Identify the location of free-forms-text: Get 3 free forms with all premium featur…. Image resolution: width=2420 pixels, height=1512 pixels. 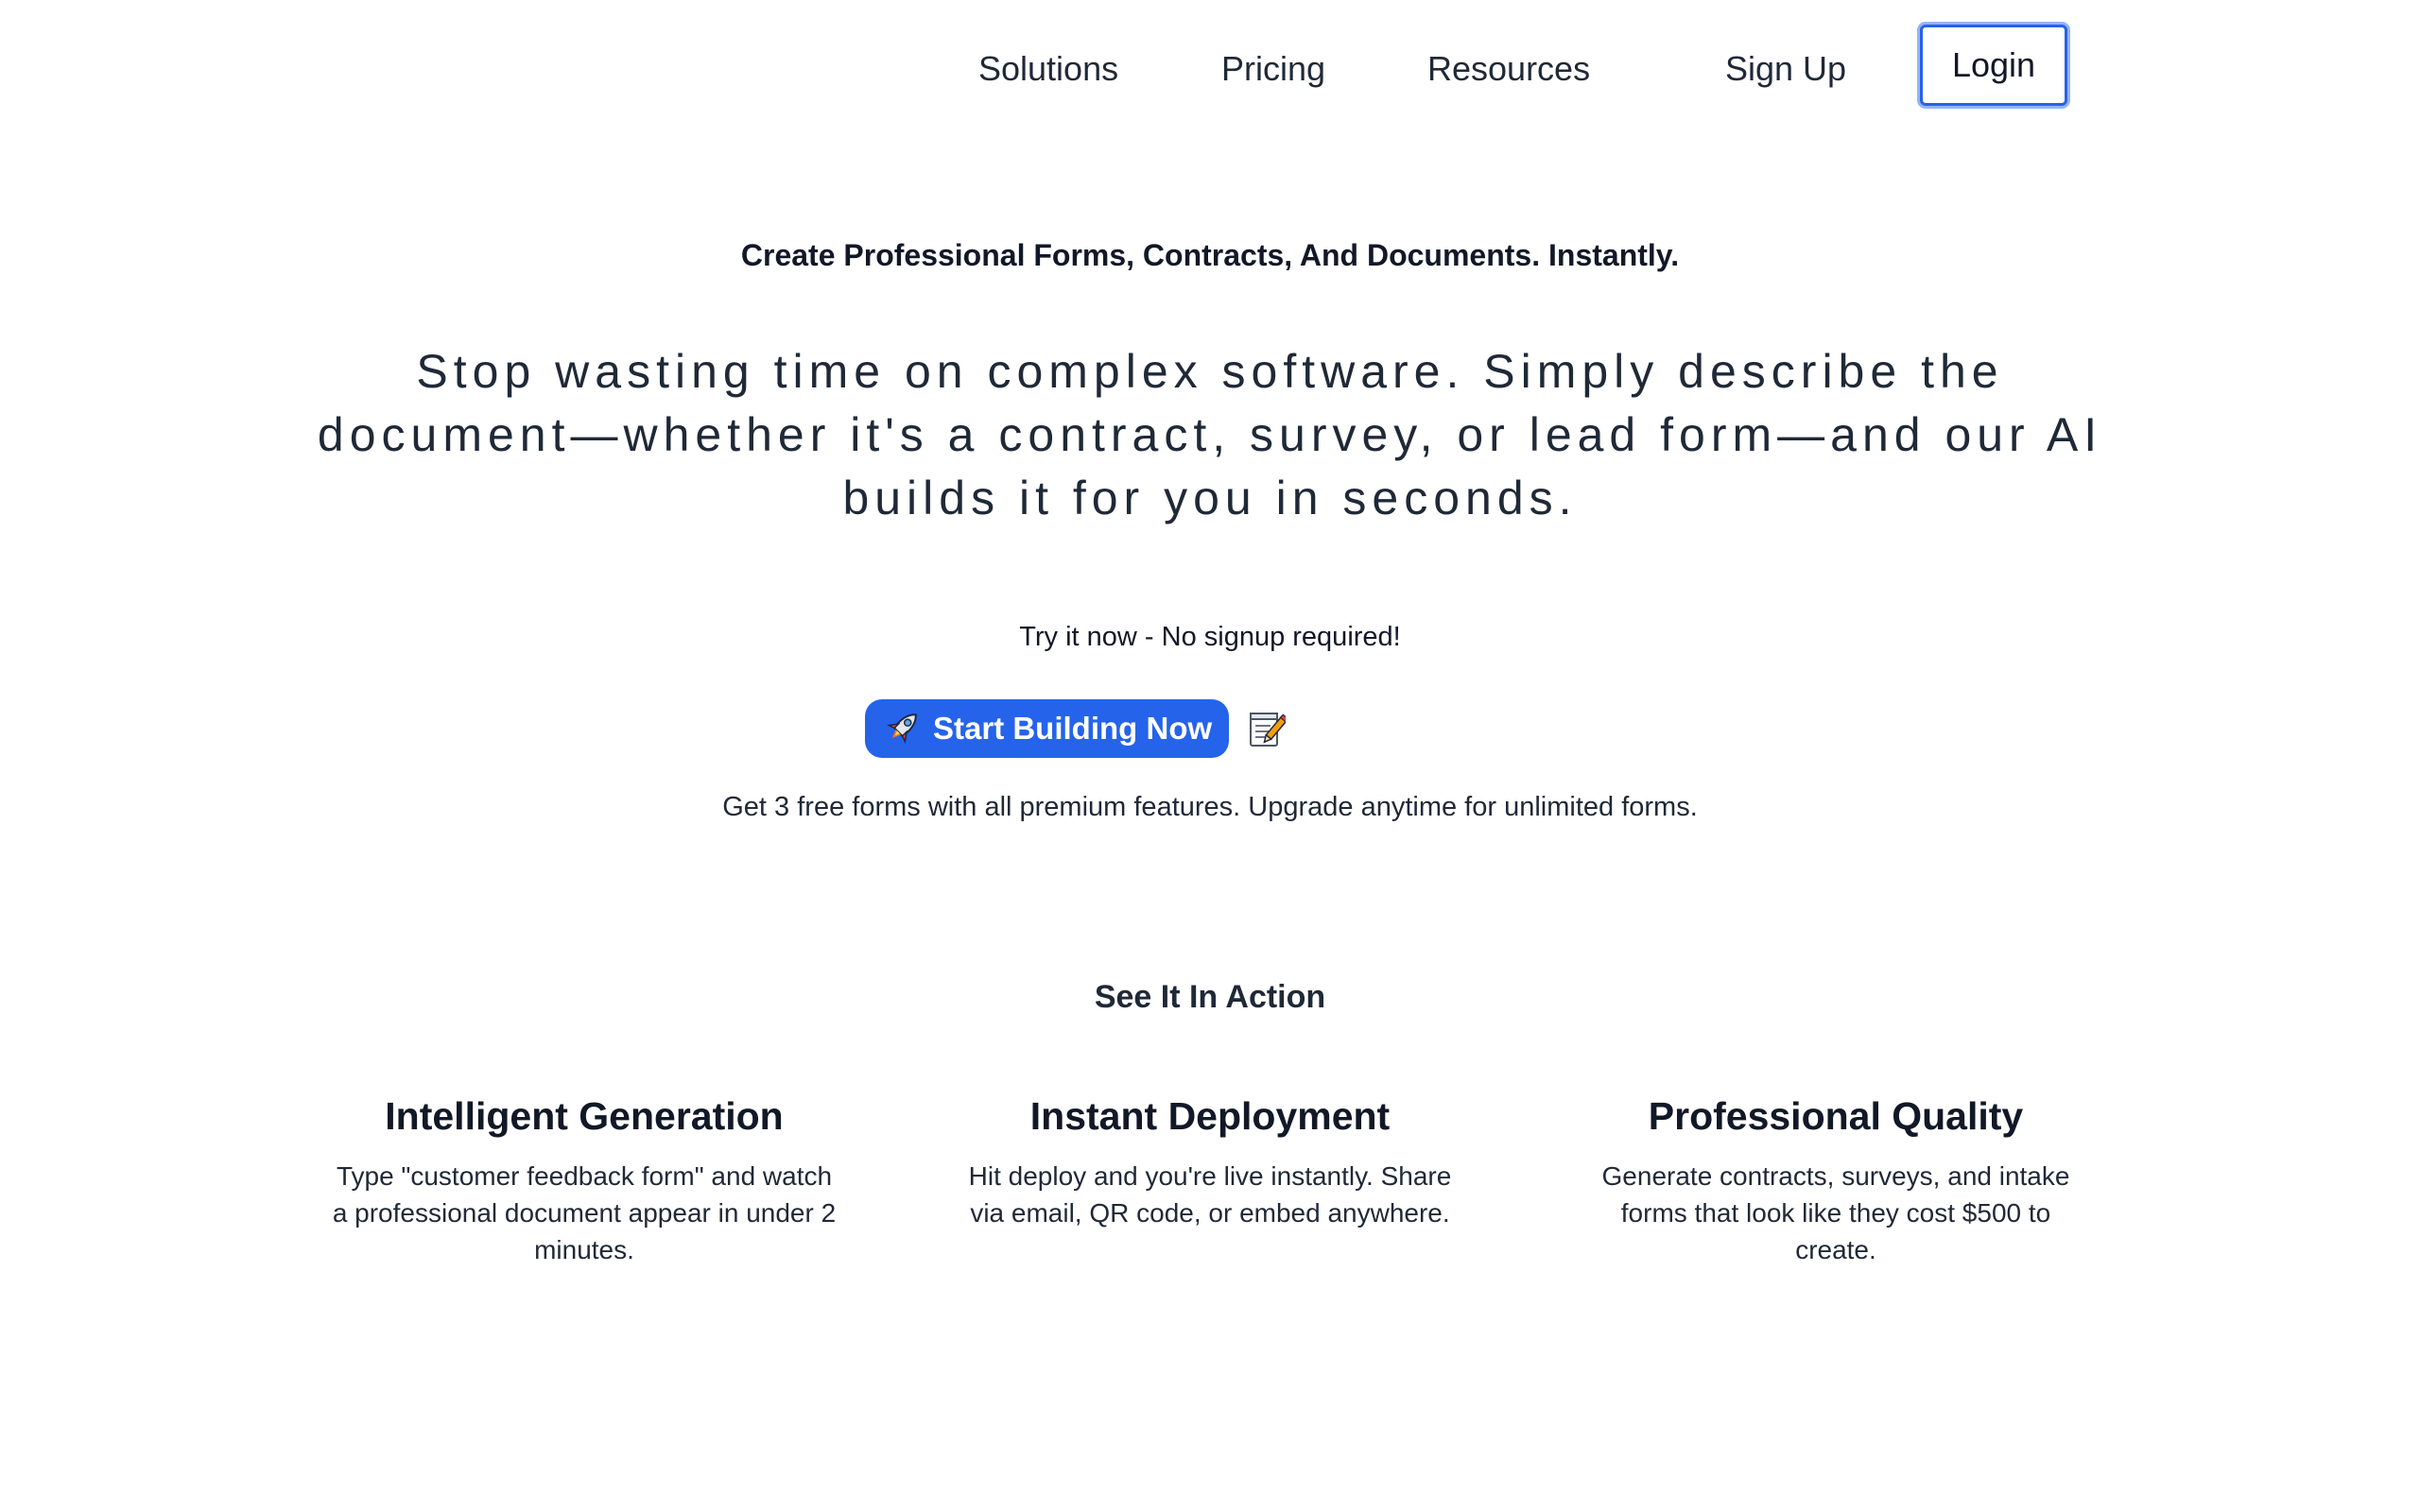
(1210, 807).